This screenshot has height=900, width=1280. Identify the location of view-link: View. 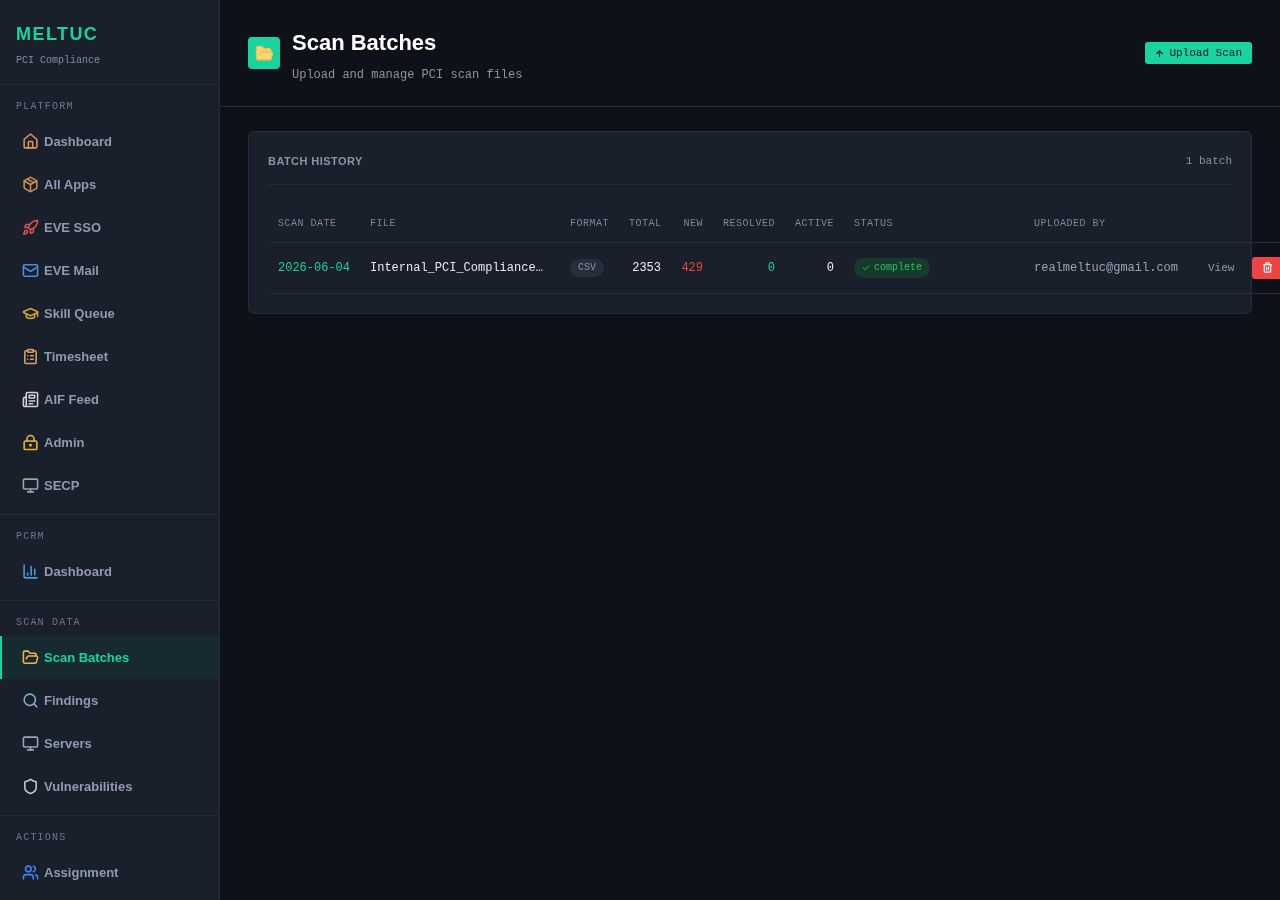
(1221, 267).